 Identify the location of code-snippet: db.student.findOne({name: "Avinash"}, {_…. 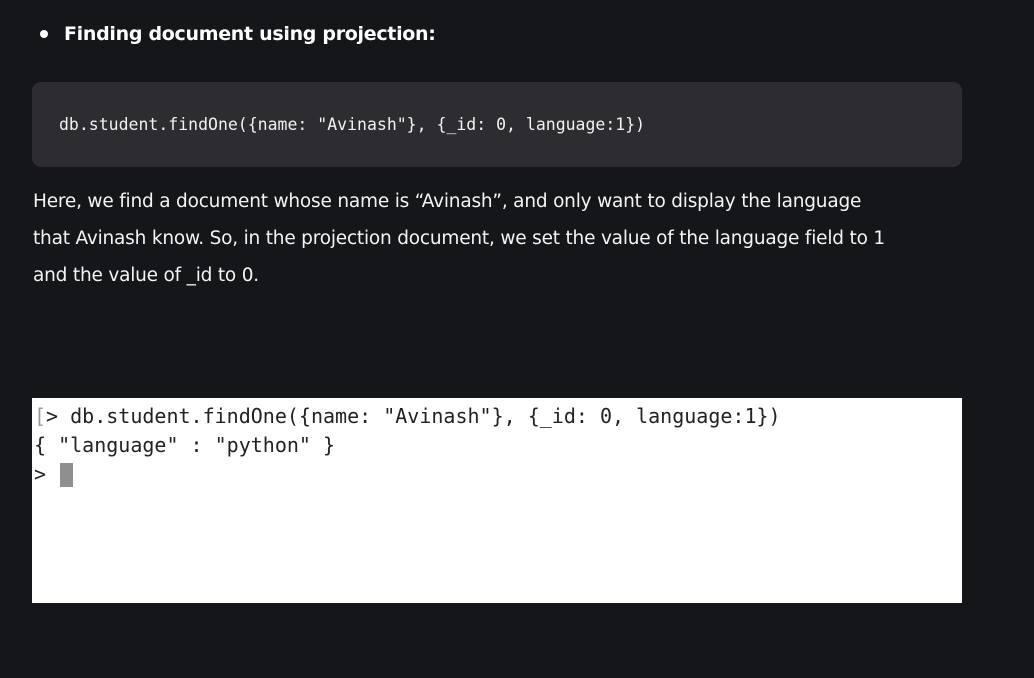
(352, 124).